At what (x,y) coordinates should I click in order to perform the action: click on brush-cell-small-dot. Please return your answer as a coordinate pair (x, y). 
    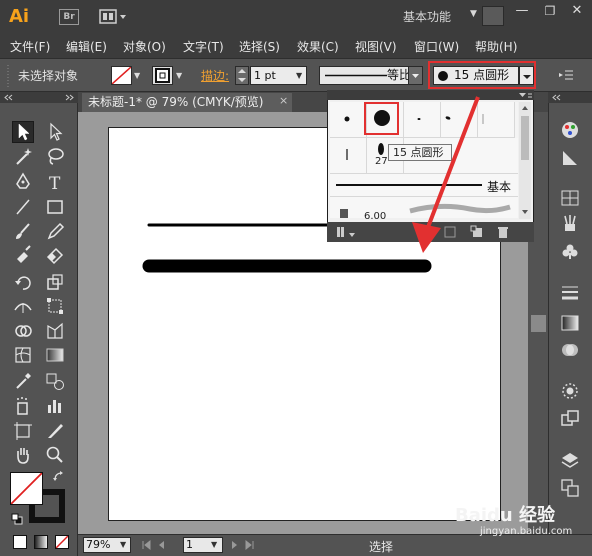
    Looking at the image, I should click on (348, 120).